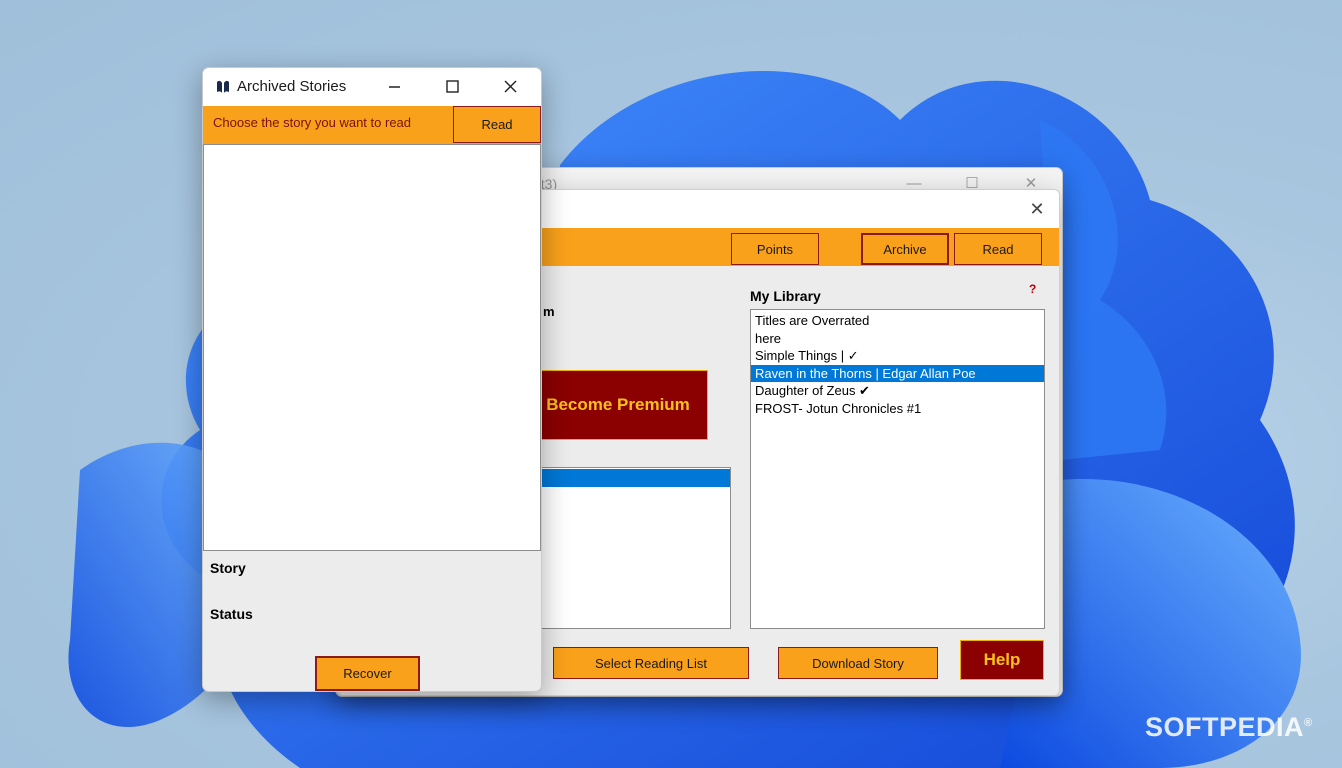 This screenshot has width=1342, height=768. What do you see at coordinates (497, 124) in the screenshot?
I see `archive-read-button: Read` at bounding box center [497, 124].